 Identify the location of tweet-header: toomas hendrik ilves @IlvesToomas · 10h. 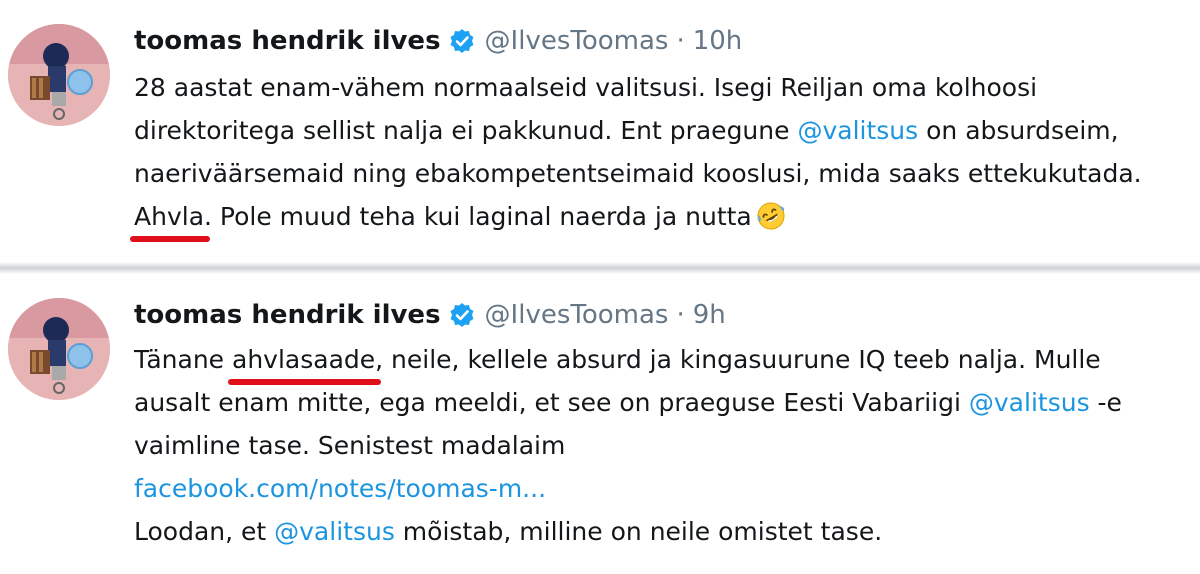
(438, 41).